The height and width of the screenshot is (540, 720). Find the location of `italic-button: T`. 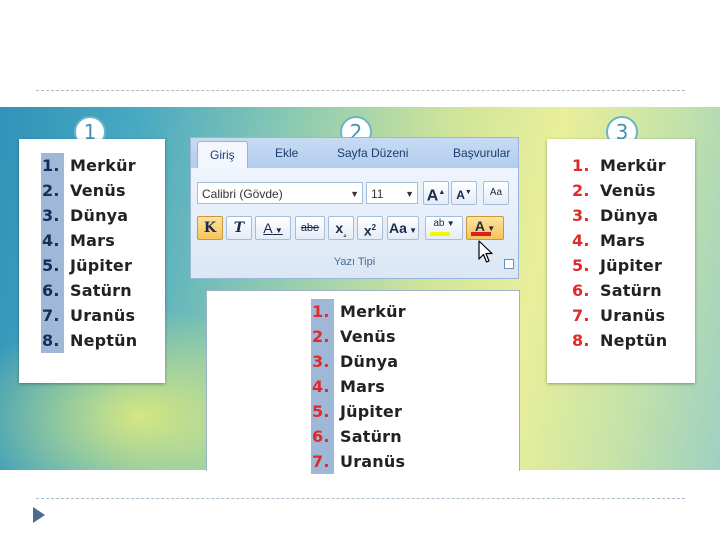

italic-button: T is located at coordinates (239, 228).